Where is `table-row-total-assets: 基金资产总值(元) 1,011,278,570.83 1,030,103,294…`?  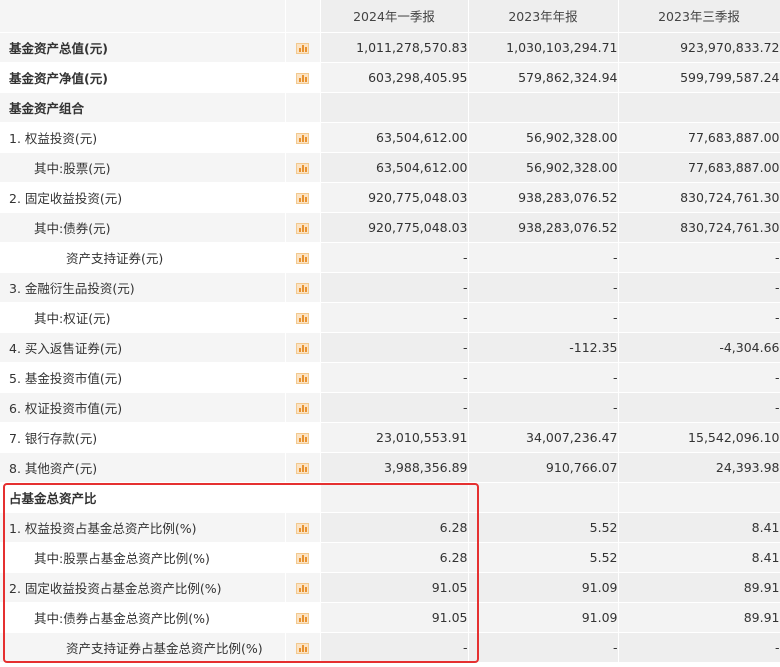
table-row-total-assets: 基金资产总值(元) 1,011,278,570.83 1,030,103,294… is located at coordinates (390, 47).